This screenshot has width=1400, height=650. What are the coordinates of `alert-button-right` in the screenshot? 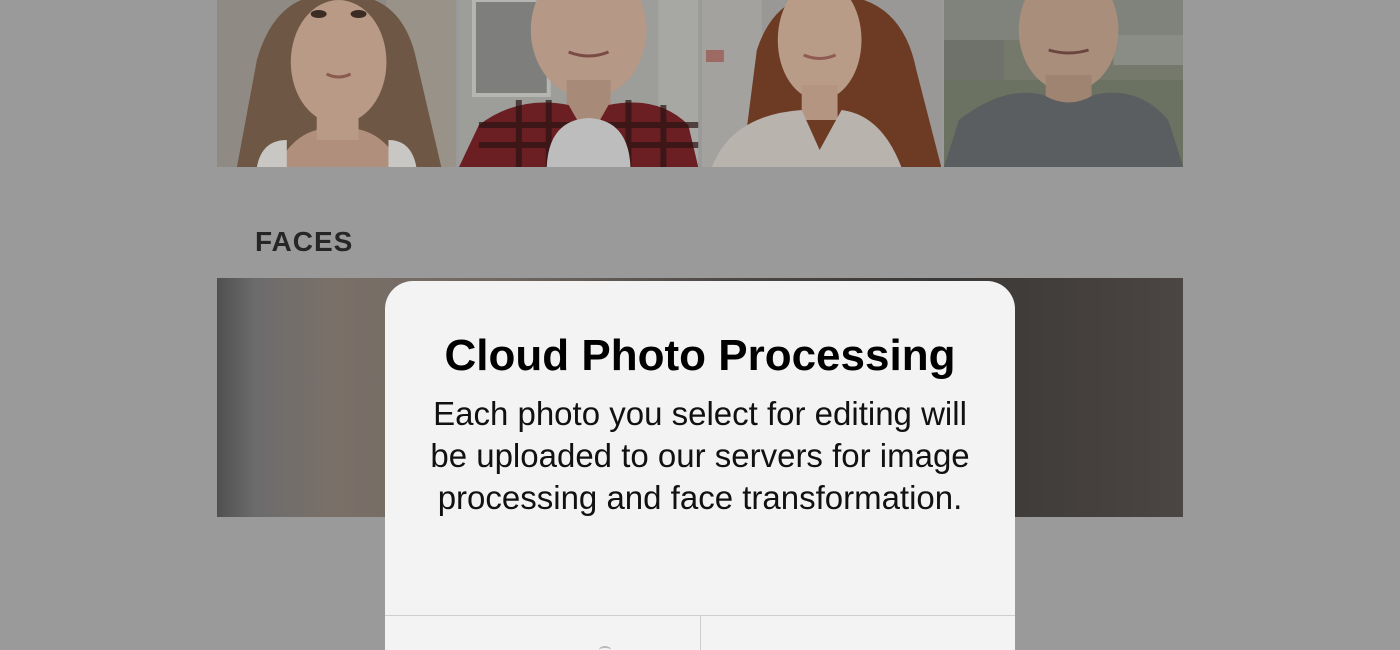 It's located at (857, 633).